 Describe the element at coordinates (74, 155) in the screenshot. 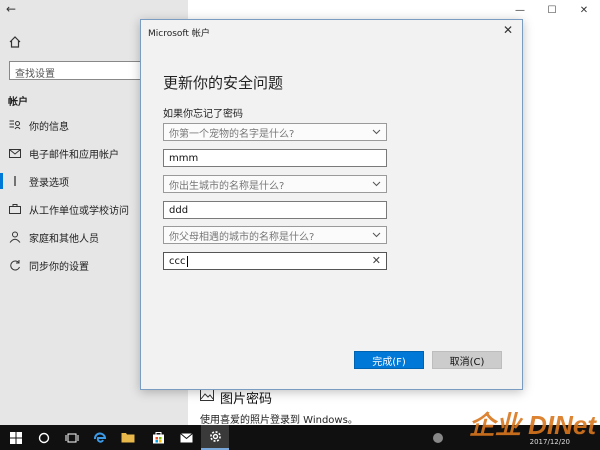

I see `nav-label: 电子邮件和应用帐户` at that location.